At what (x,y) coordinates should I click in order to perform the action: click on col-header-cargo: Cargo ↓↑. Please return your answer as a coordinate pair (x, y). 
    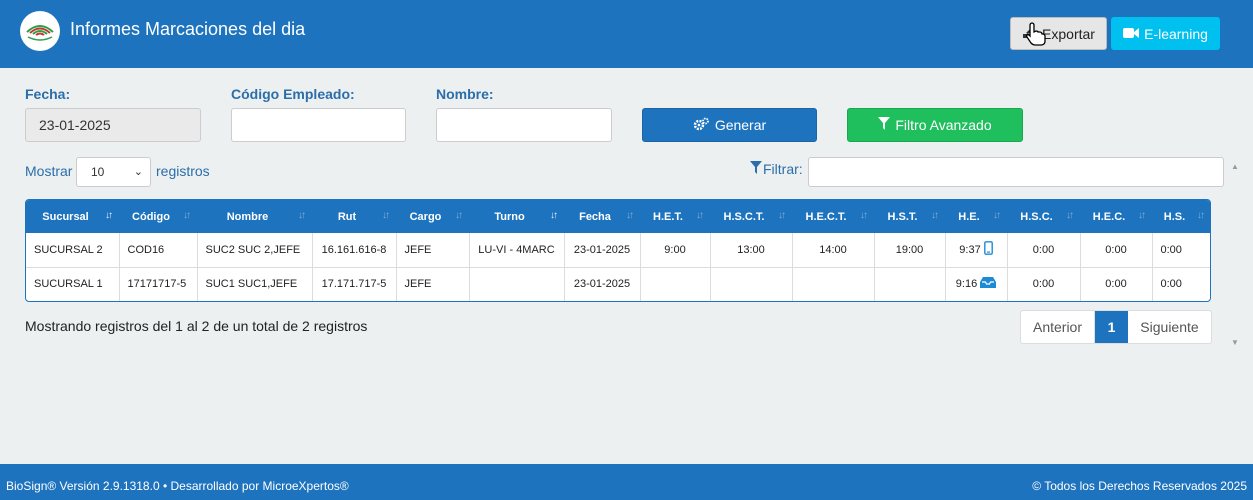
    Looking at the image, I should click on (432, 216).